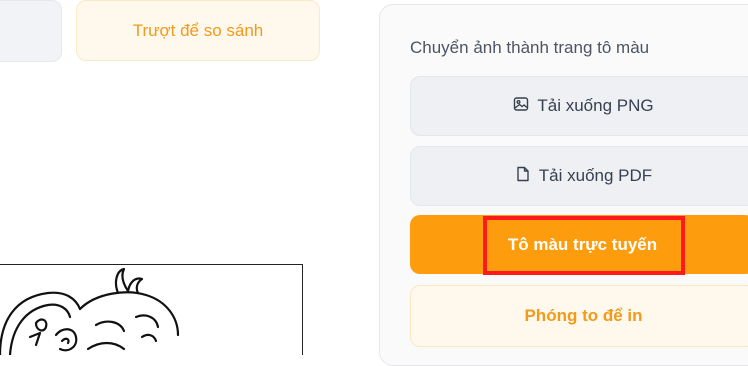 Image resolution: width=748 pixels, height=366 pixels. I want to click on slide-compare-label: Trượt để so sánh, so click(198, 30).